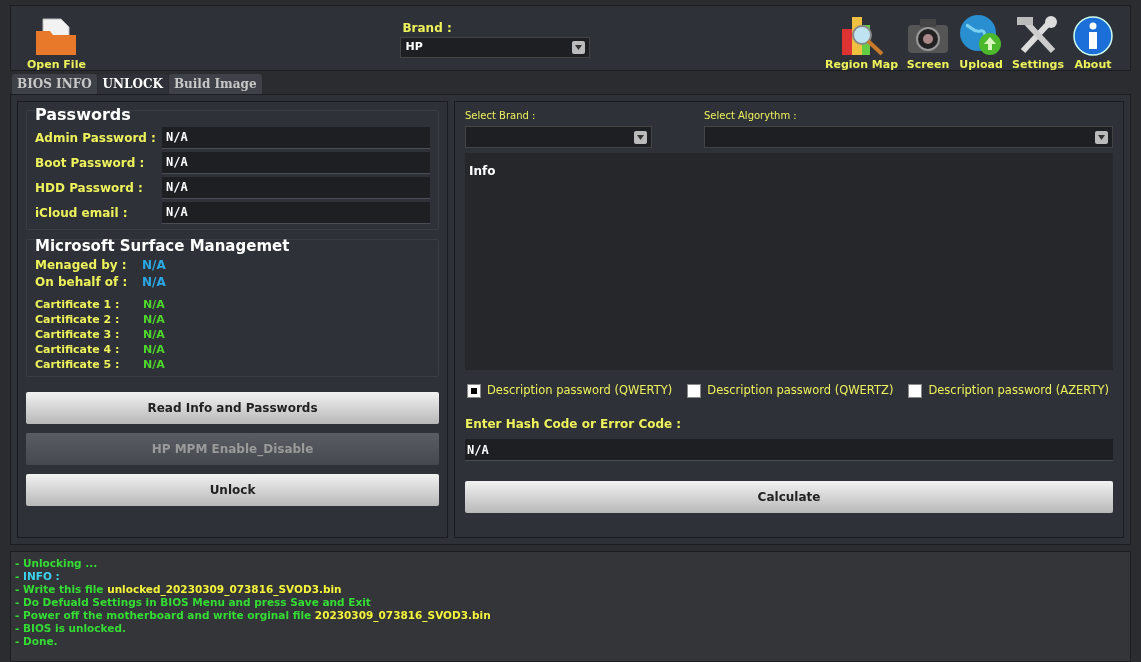 The image size is (1141, 662). I want to click on field-label: Menaged by :, so click(81, 265).